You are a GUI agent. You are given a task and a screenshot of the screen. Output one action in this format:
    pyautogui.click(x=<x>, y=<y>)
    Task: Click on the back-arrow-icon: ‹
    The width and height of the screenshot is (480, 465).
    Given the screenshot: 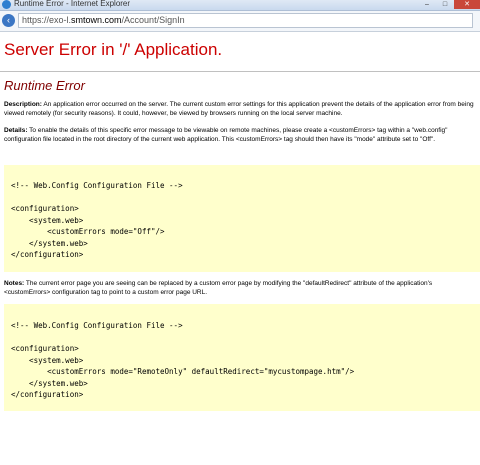 What is the action you would take?
    pyautogui.click(x=8, y=20)
    